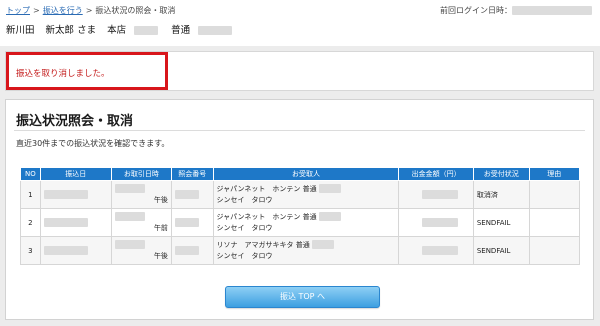  I want to click on column-header: 照会番号, so click(192, 174).